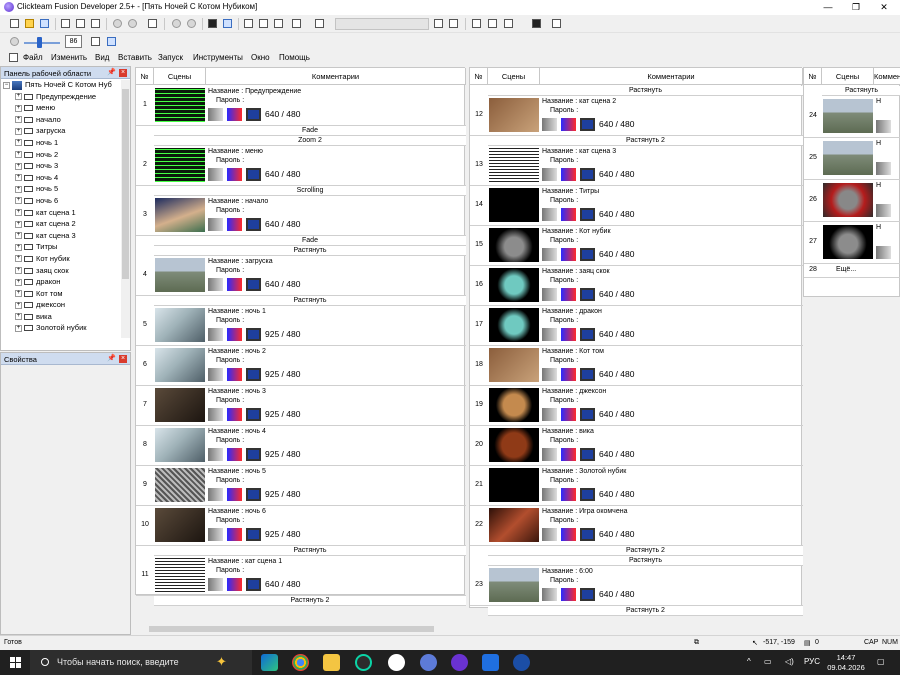 Image resolution: width=900 pixels, height=675 pixels. I want to click on tree-item: + ночь 6, so click(66, 201).